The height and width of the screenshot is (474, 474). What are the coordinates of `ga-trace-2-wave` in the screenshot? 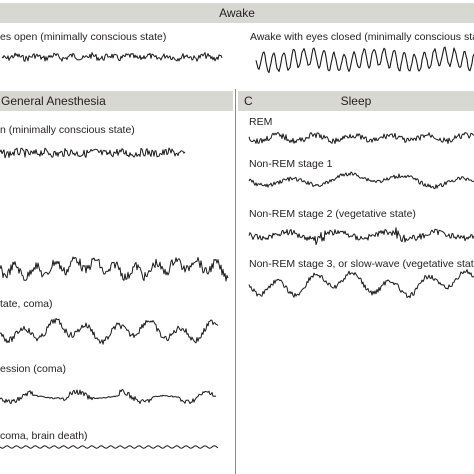 It's located at (114, 269).